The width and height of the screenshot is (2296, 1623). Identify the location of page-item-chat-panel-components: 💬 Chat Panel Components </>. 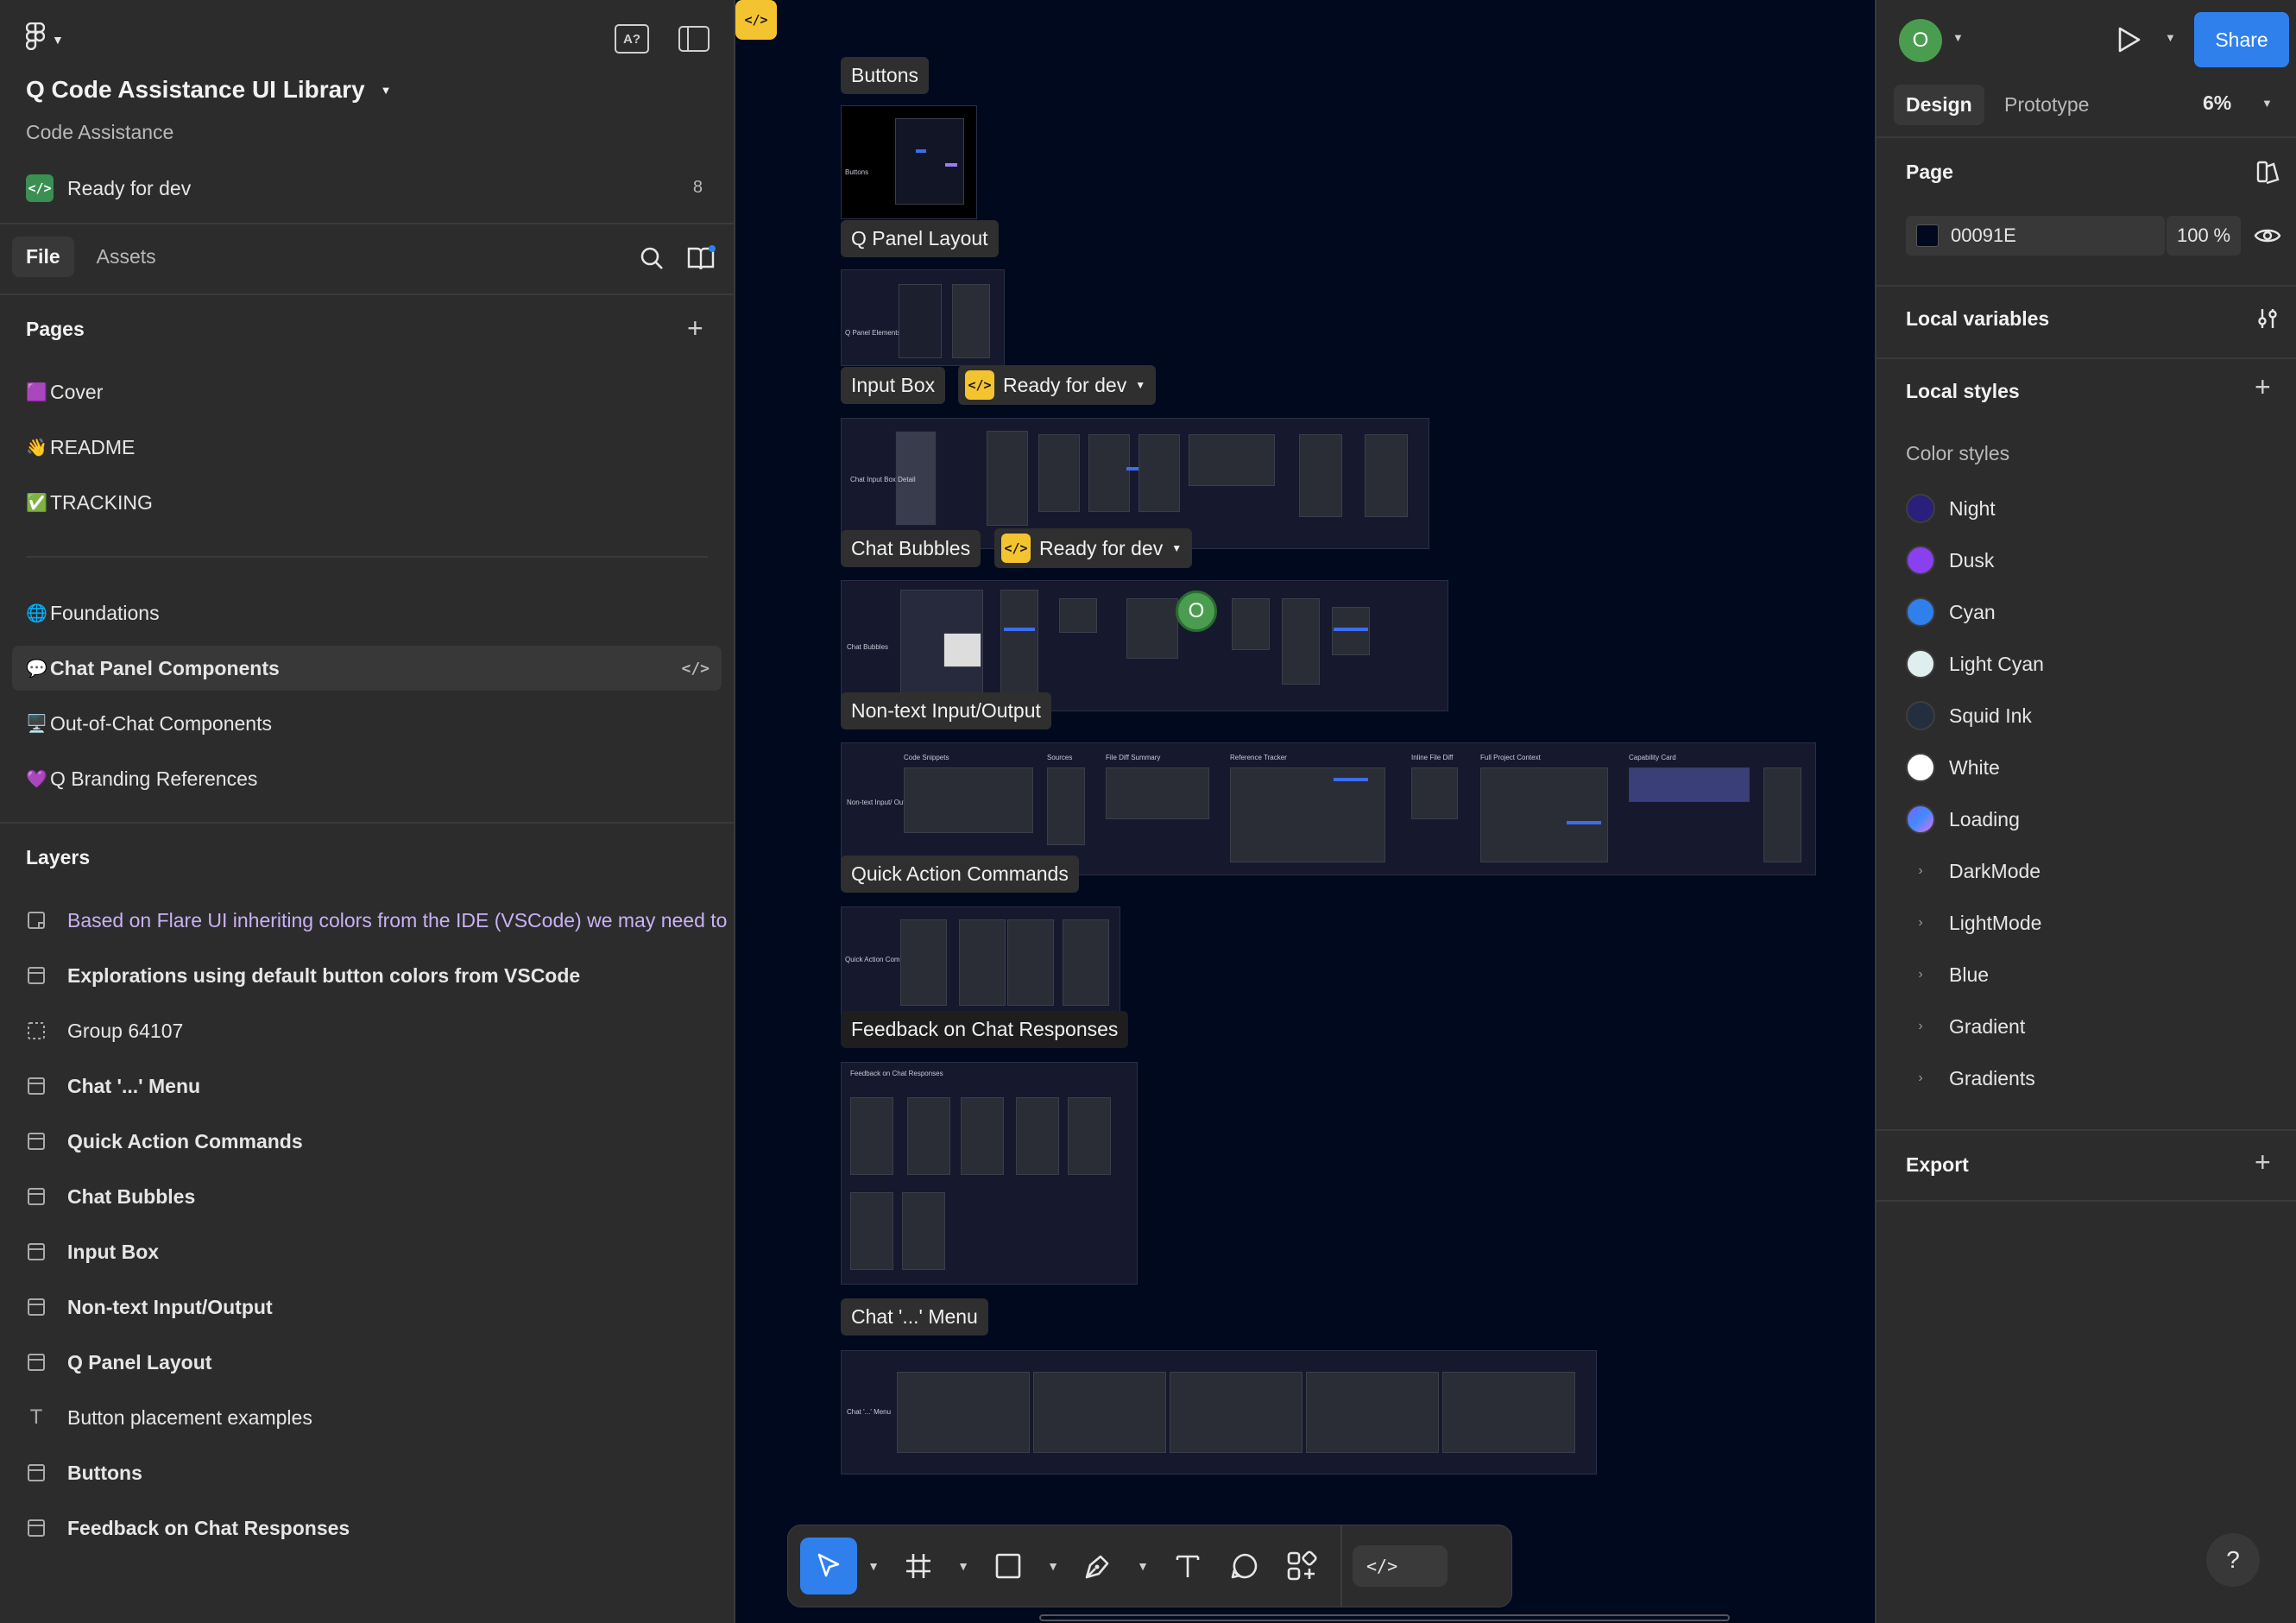
(367, 669).